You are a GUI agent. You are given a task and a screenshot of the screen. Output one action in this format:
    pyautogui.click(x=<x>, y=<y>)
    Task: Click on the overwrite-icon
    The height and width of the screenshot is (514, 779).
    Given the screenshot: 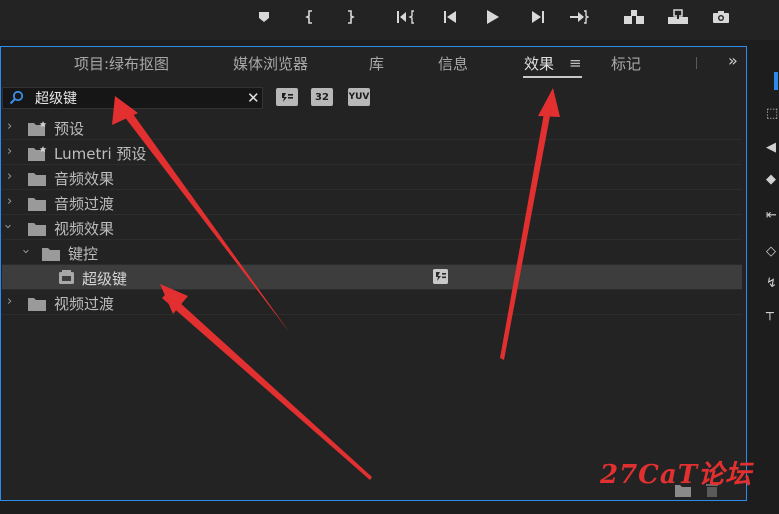 What is the action you would take?
    pyautogui.click(x=678, y=17)
    